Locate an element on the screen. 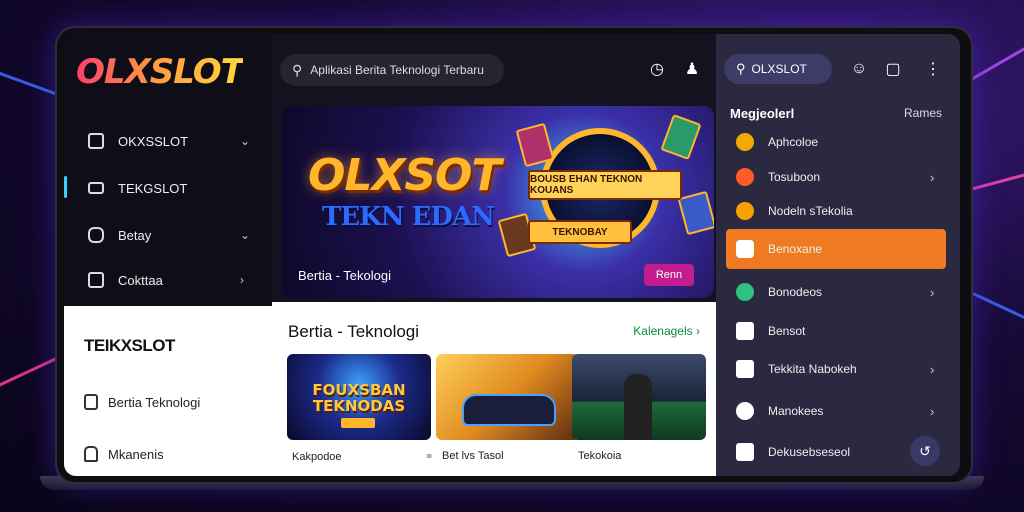  sidebar-item-okxsslot: OKXSSLOT ⌄ is located at coordinates (168, 141).